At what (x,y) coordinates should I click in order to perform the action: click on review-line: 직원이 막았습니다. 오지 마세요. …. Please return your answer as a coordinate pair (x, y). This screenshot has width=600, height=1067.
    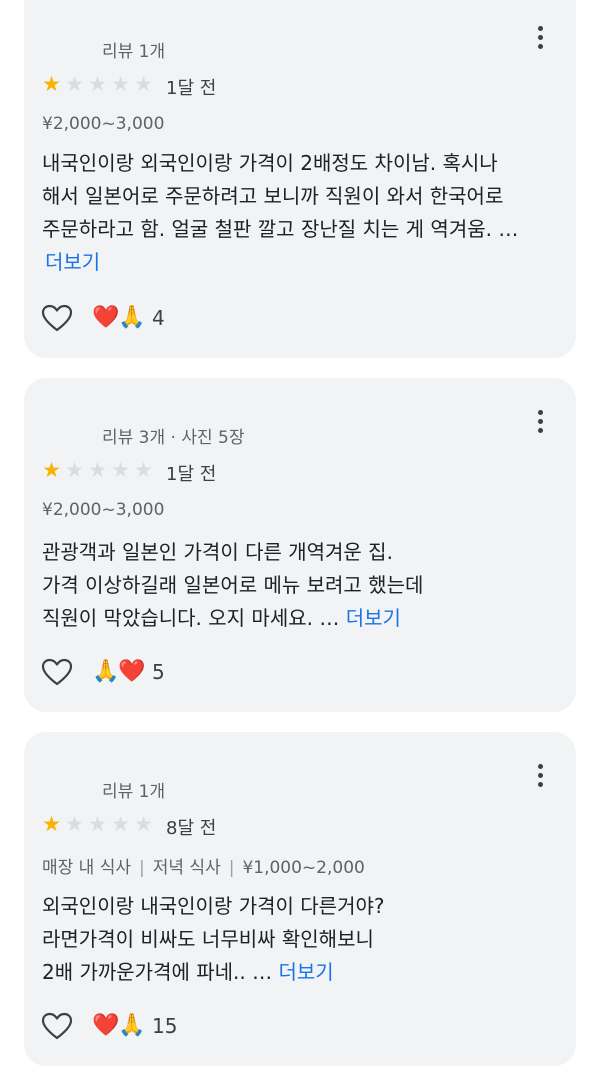
    Looking at the image, I should click on (191, 618).